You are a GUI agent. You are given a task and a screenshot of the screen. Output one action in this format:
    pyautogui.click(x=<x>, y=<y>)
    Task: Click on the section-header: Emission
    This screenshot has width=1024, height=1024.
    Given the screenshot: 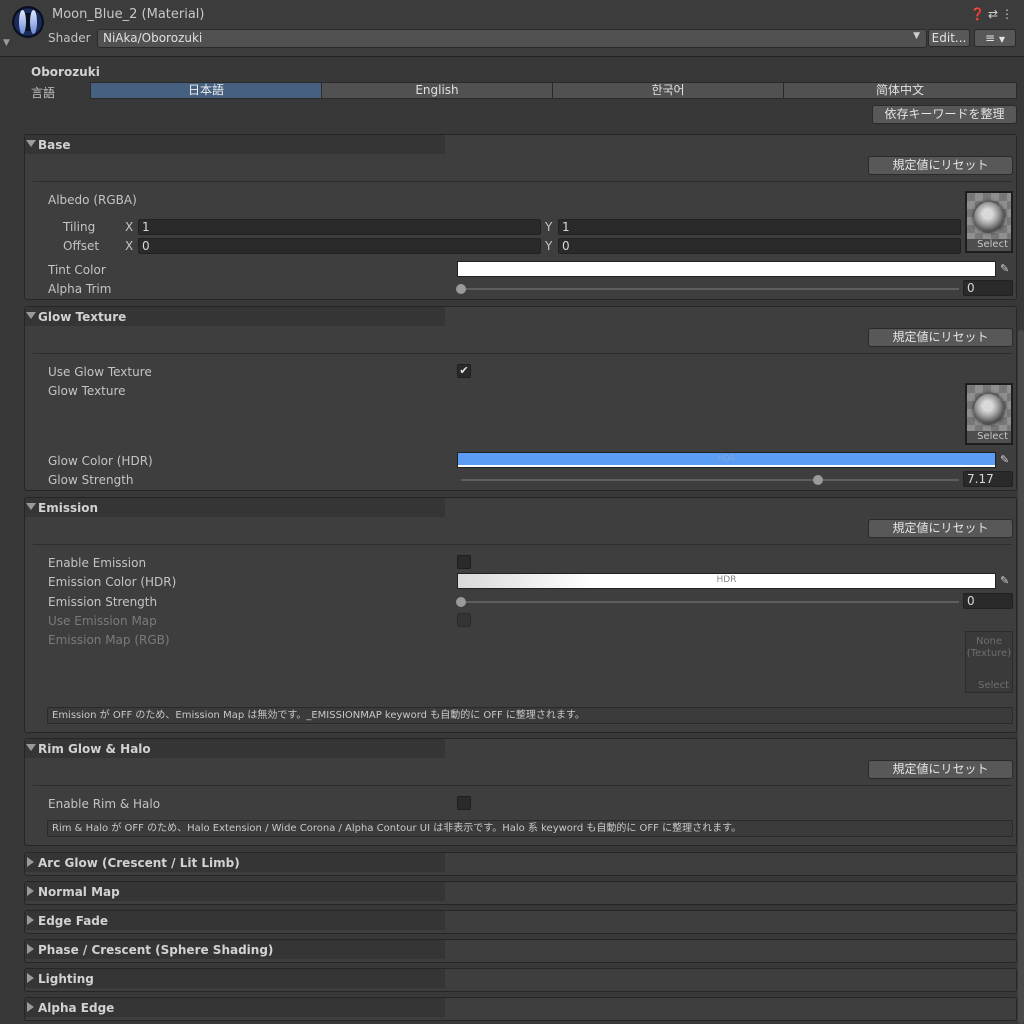 What is the action you would take?
    pyautogui.click(x=235, y=507)
    